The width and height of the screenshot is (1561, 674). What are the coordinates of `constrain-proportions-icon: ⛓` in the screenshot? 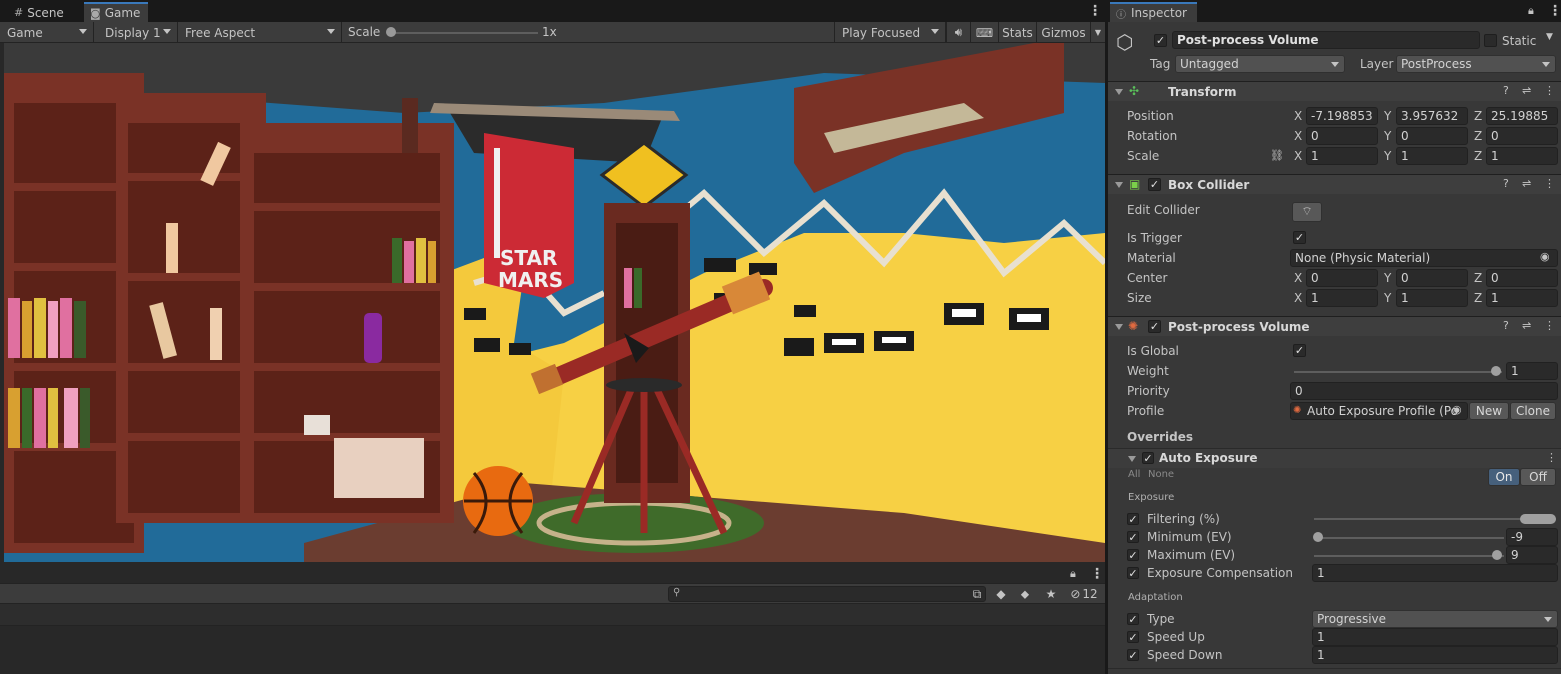 It's located at (1277, 155).